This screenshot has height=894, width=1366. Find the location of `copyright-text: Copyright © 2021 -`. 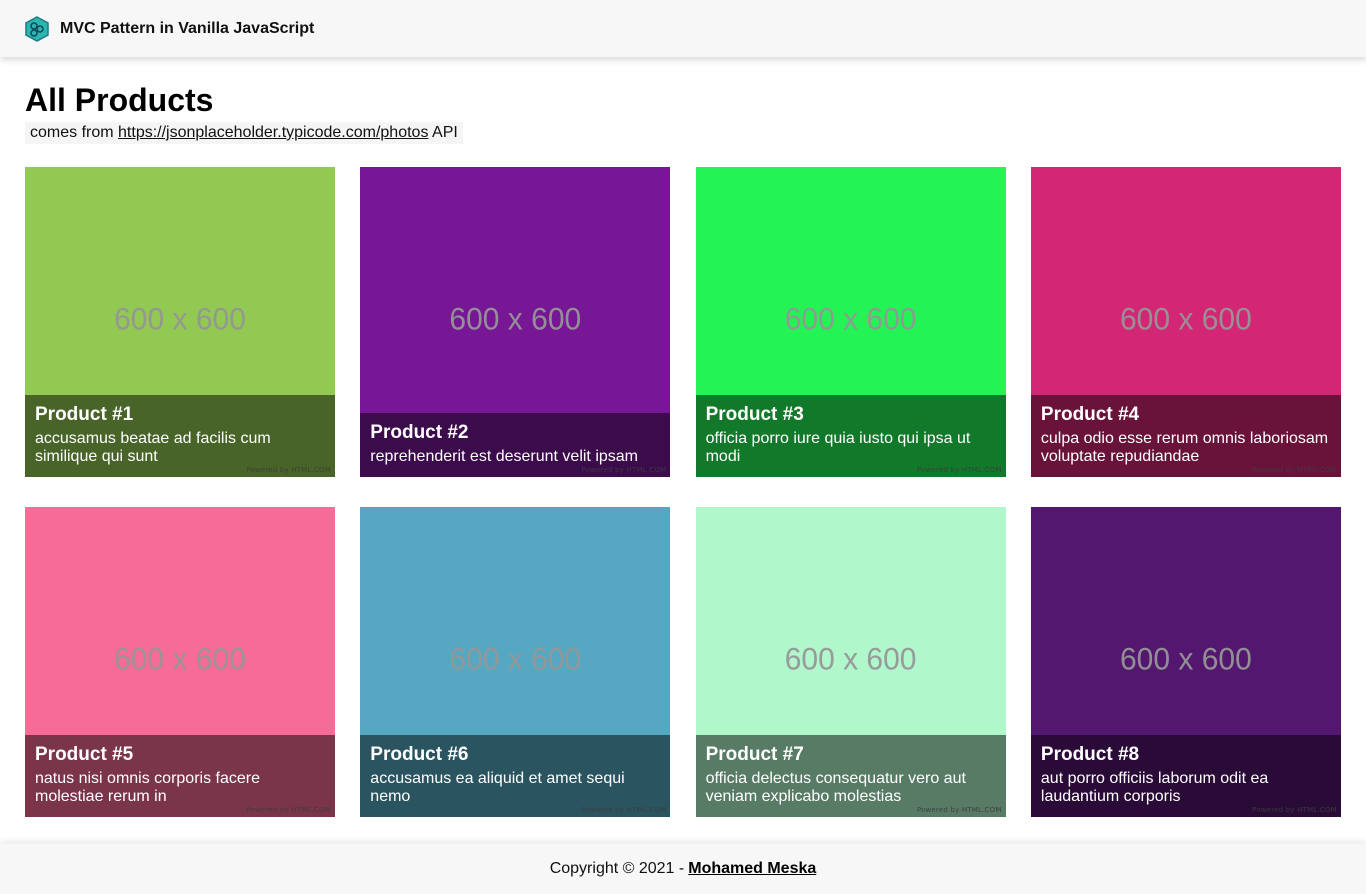

copyright-text: Copyright © 2021 - is located at coordinates (617, 868).